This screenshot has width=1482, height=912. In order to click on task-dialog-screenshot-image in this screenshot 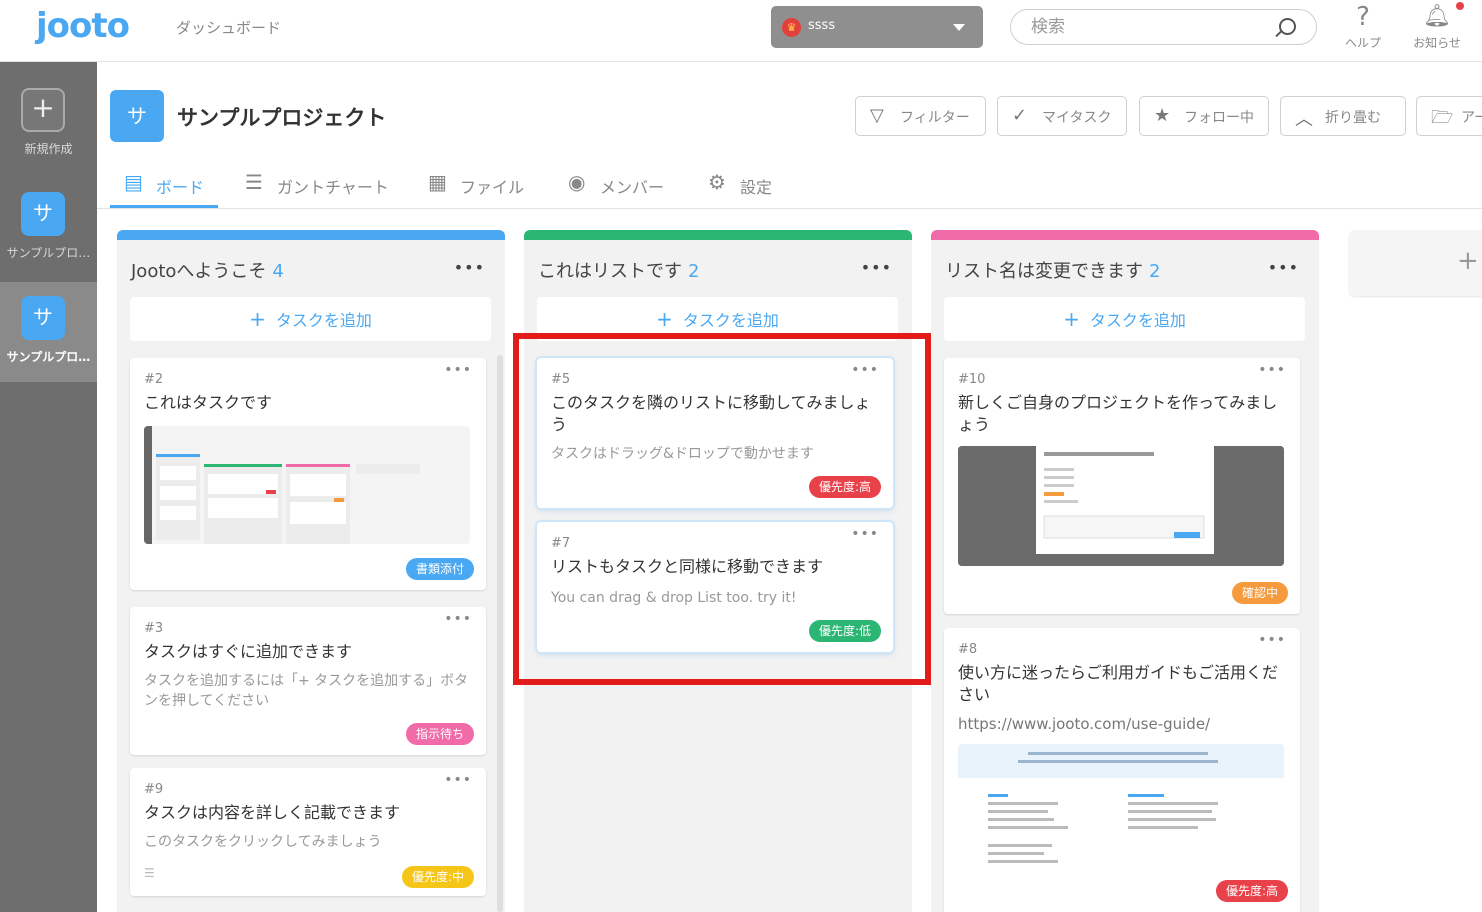, I will do `click(1121, 506)`.